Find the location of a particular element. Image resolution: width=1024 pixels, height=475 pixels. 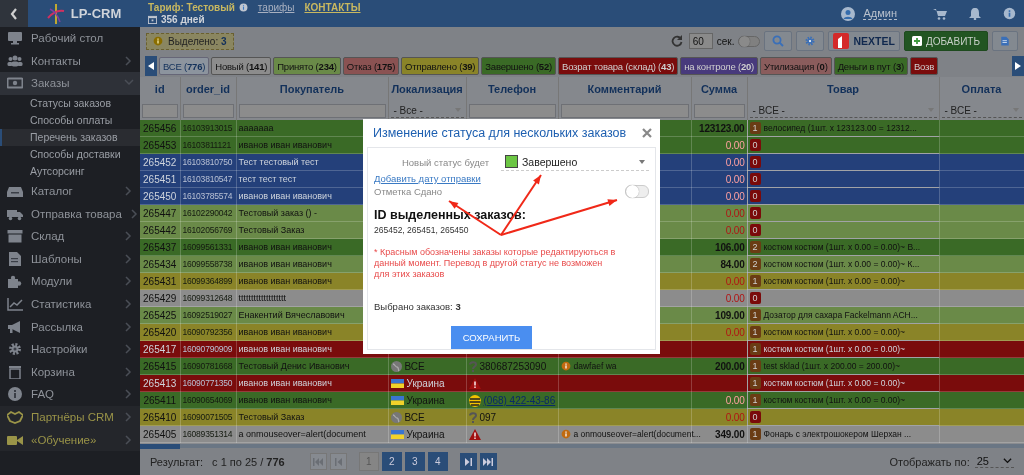

page-button: 2 is located at coordinates (391, 461).